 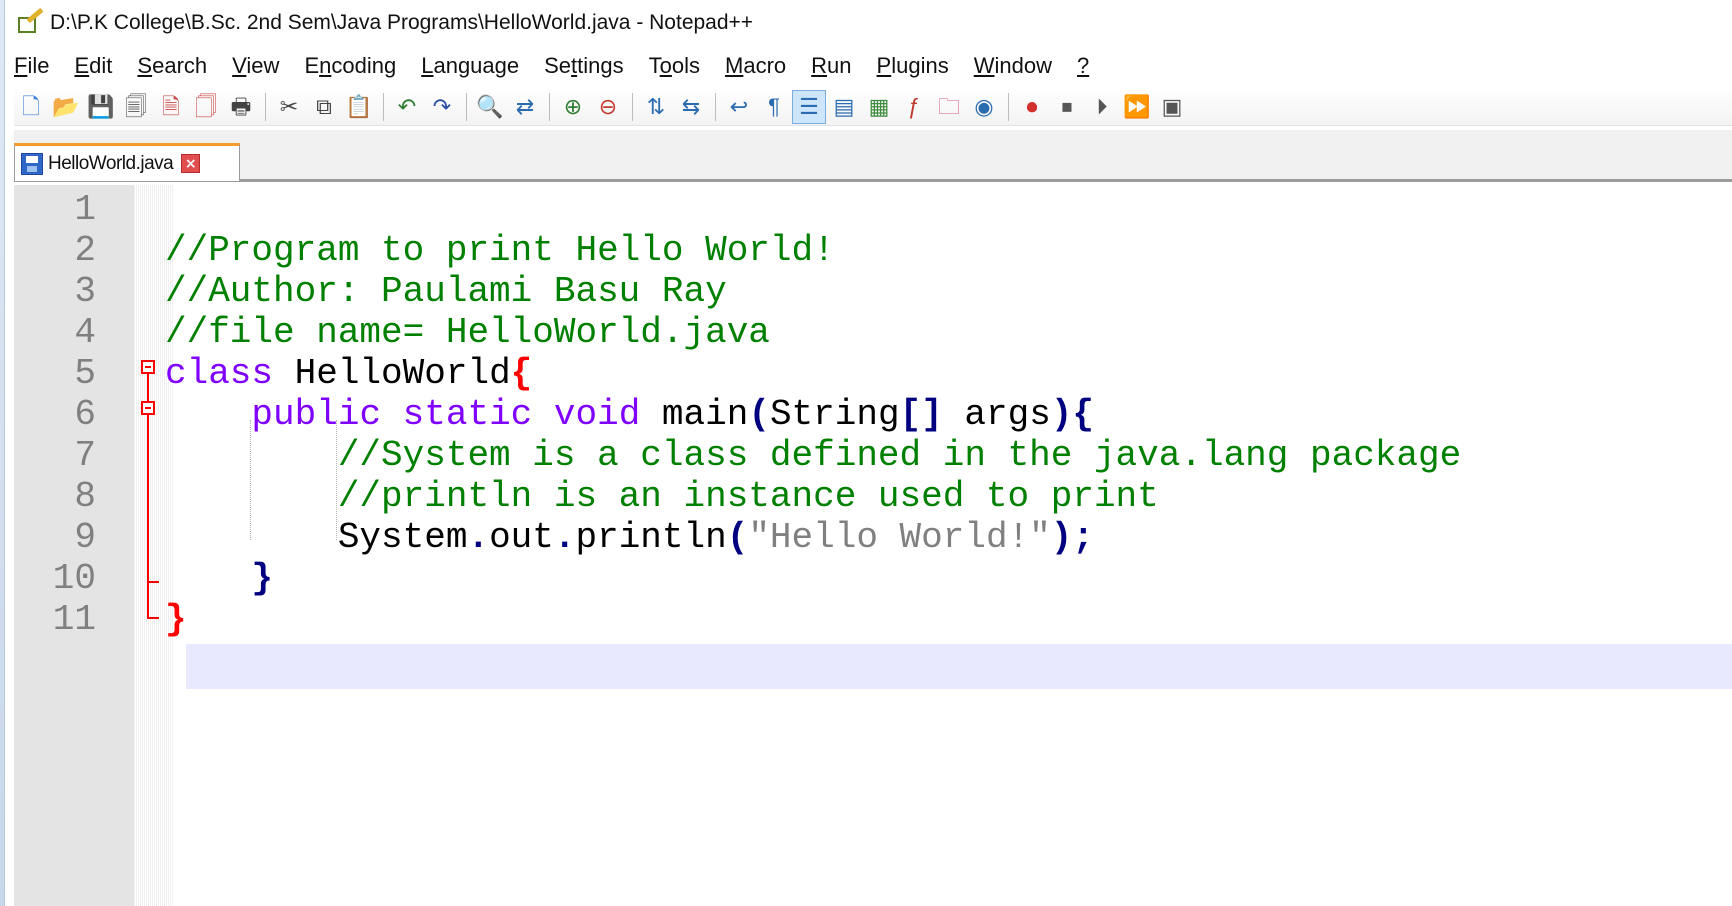 What do you see at coordinates (755, 66) in the screenshot?
I see `menu-macro: Macro` at bounding box center [755, 66].